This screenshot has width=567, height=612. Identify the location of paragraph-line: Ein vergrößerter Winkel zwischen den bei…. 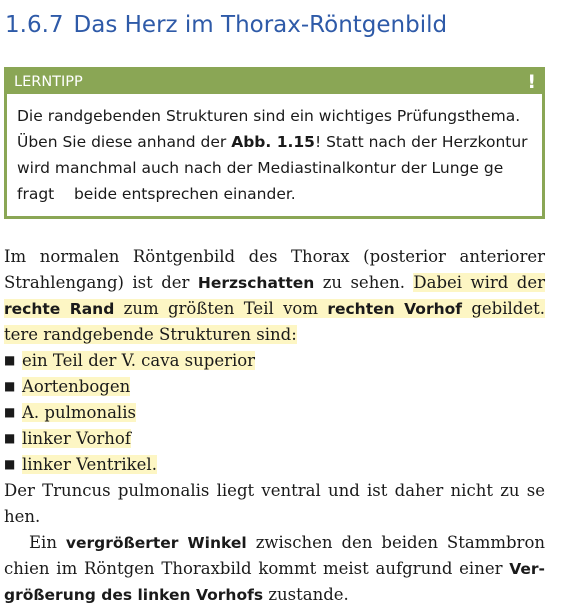
(287, 542).